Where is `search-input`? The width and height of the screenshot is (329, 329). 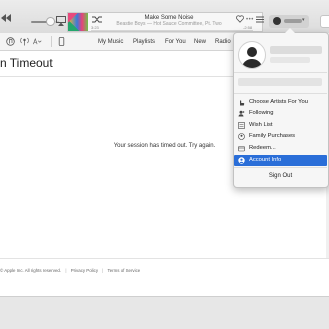 search-input is located at coordinates (324, 21).